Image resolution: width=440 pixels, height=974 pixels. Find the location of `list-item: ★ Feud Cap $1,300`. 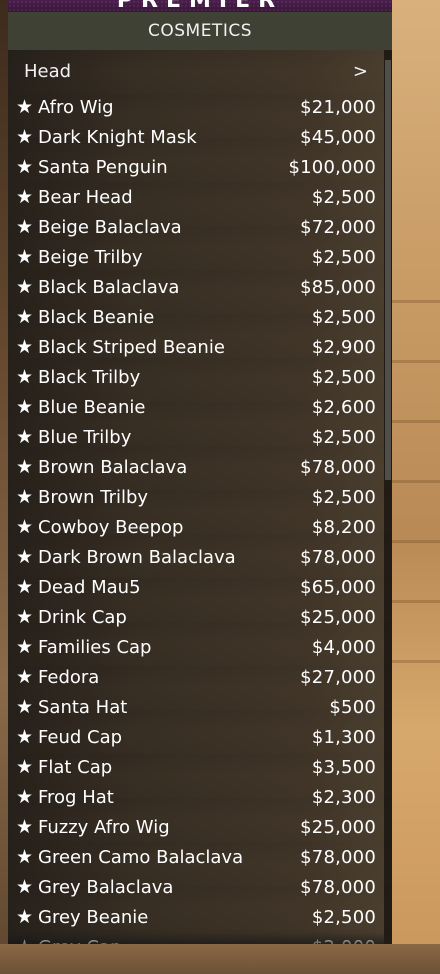

list-item: ★ Feud Cap $1,300 is located at coordinates (196, 737).